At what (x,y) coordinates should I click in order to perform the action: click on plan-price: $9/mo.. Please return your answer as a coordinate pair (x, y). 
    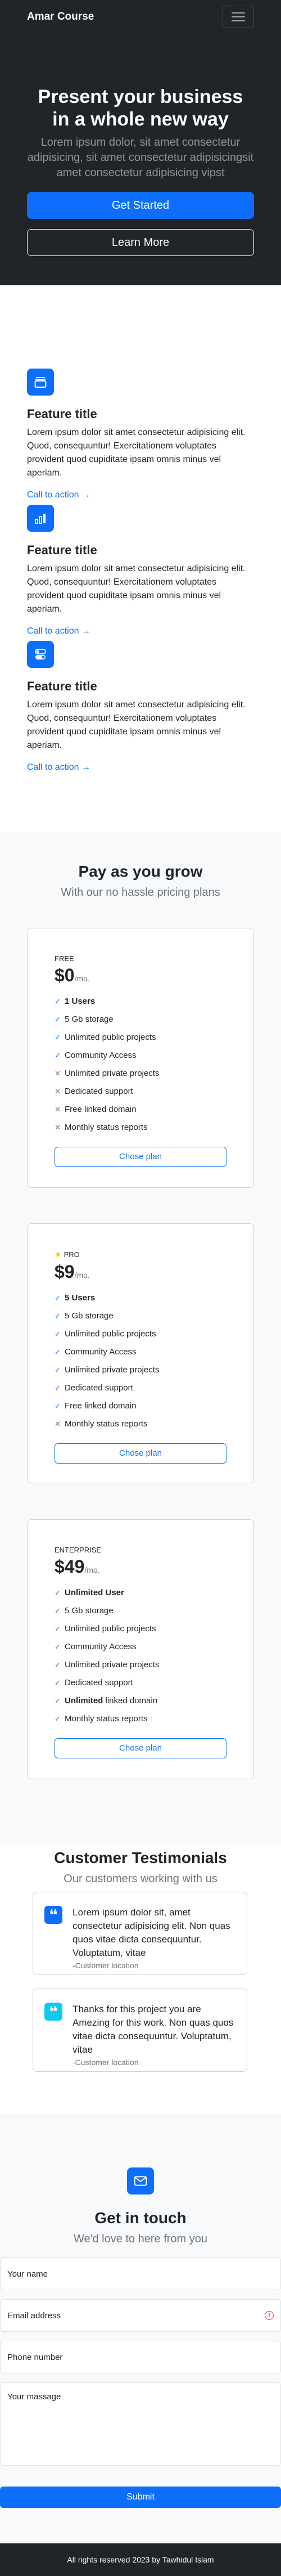
    Looking at the image, I should click on (72, 1272).